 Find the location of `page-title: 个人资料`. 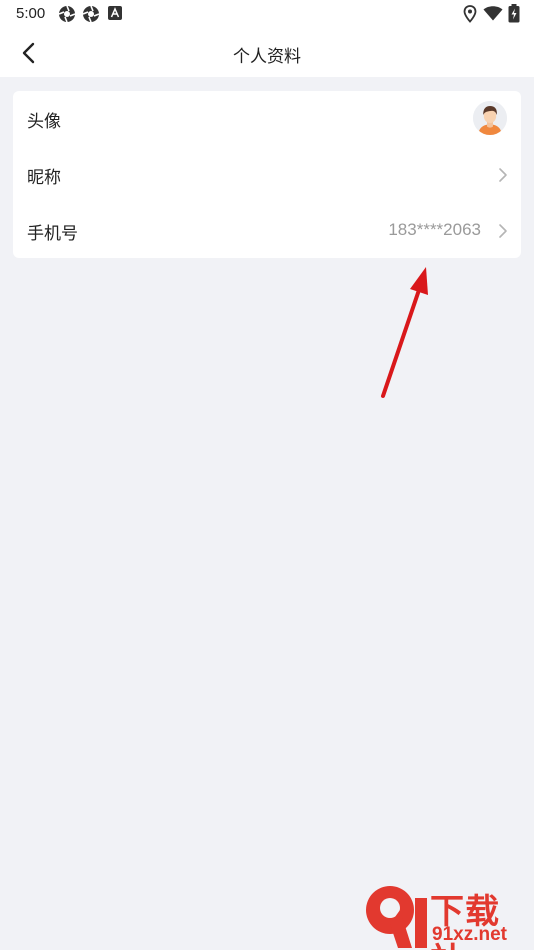

page-title: 个人资料 is located at coordinates (267, 57).